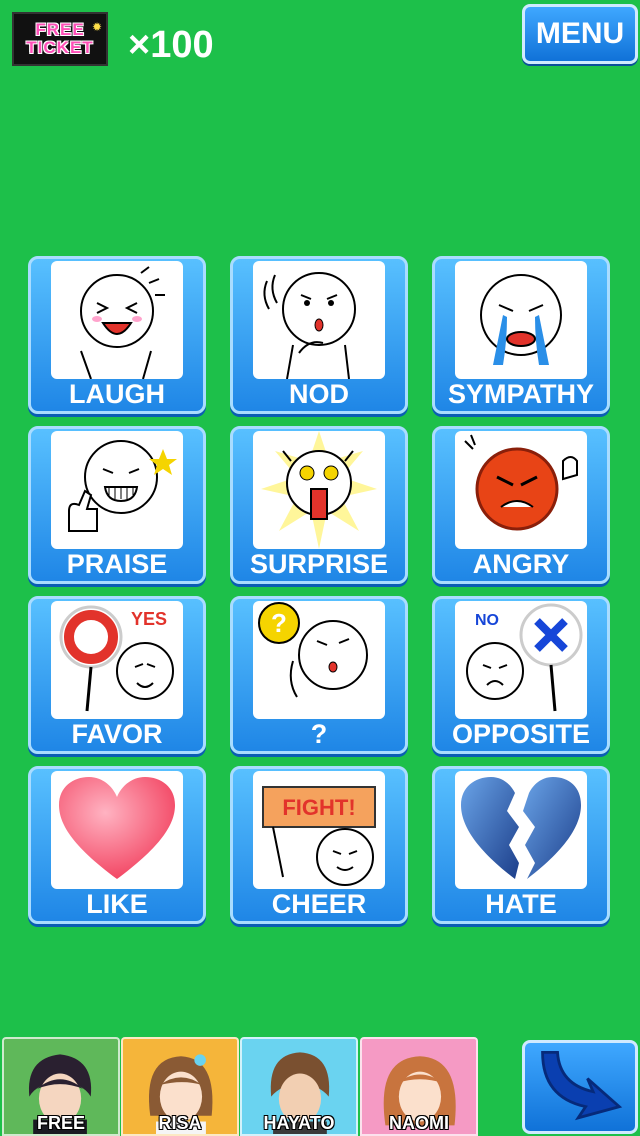  I want to click on crying-face-icon, so click(521, 320).